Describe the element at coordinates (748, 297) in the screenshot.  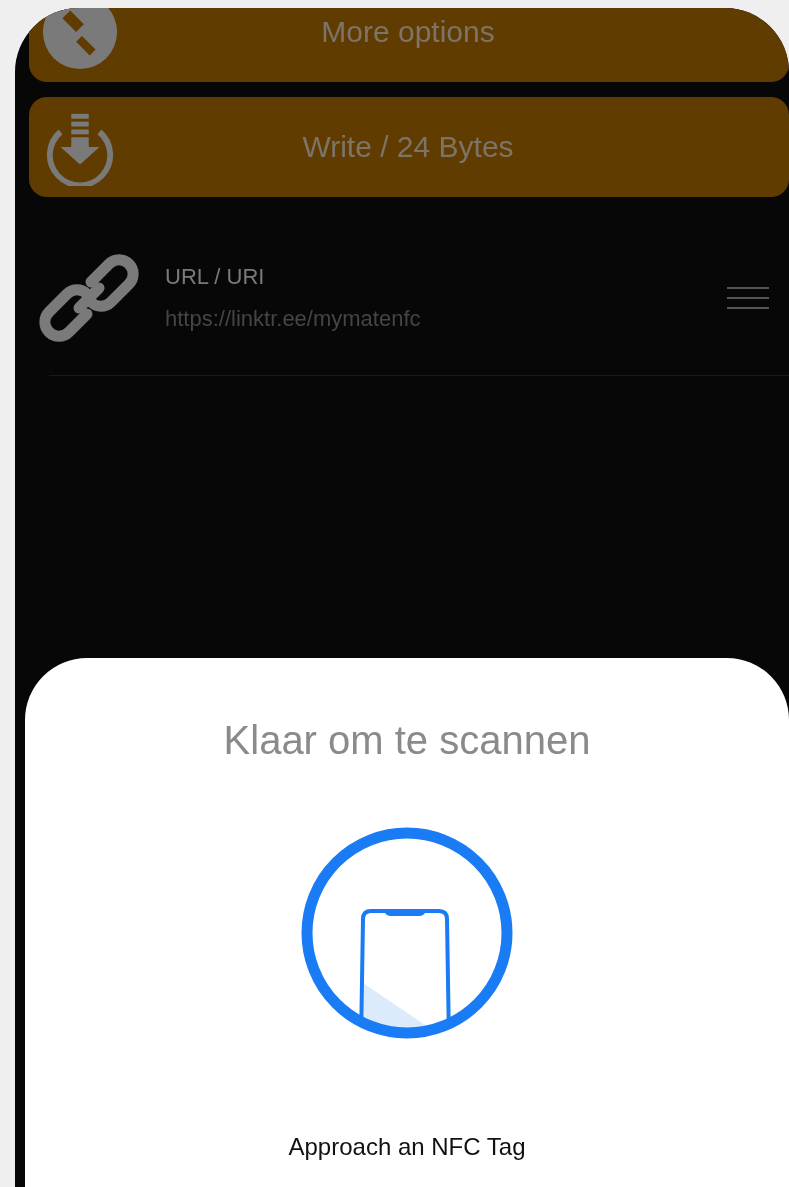
I see `drag-handle-icon` at that location.